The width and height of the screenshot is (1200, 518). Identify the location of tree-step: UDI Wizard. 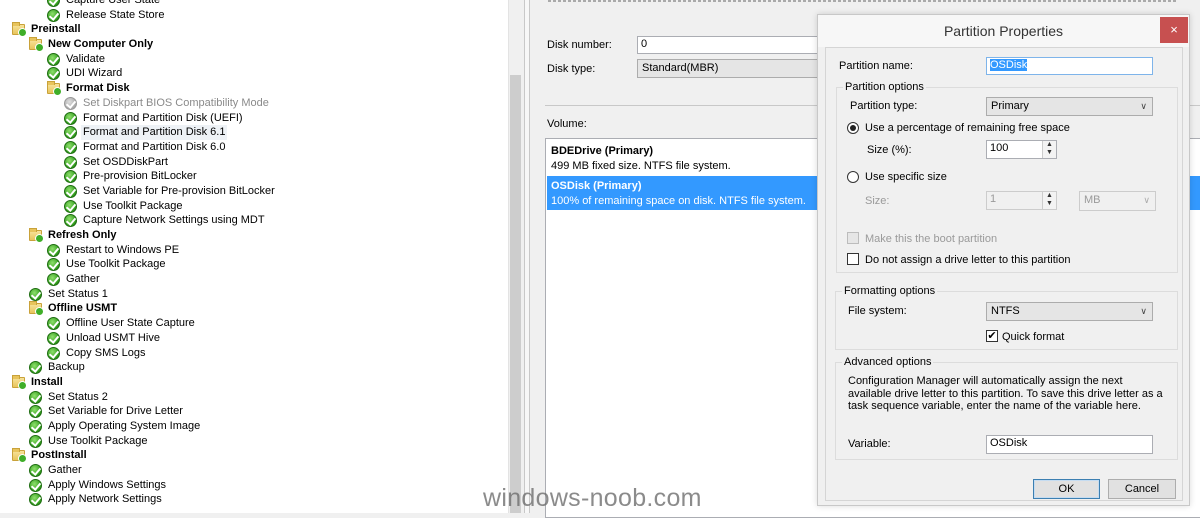
(254, 73).